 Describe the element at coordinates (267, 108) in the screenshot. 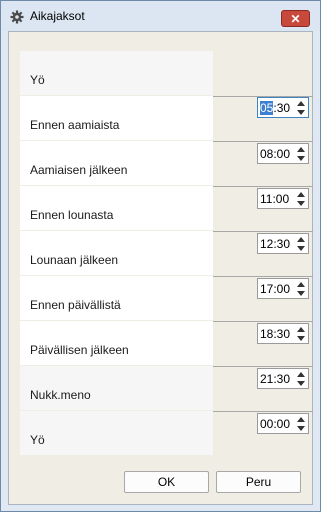

I see `selected-hour: 05` at that location.